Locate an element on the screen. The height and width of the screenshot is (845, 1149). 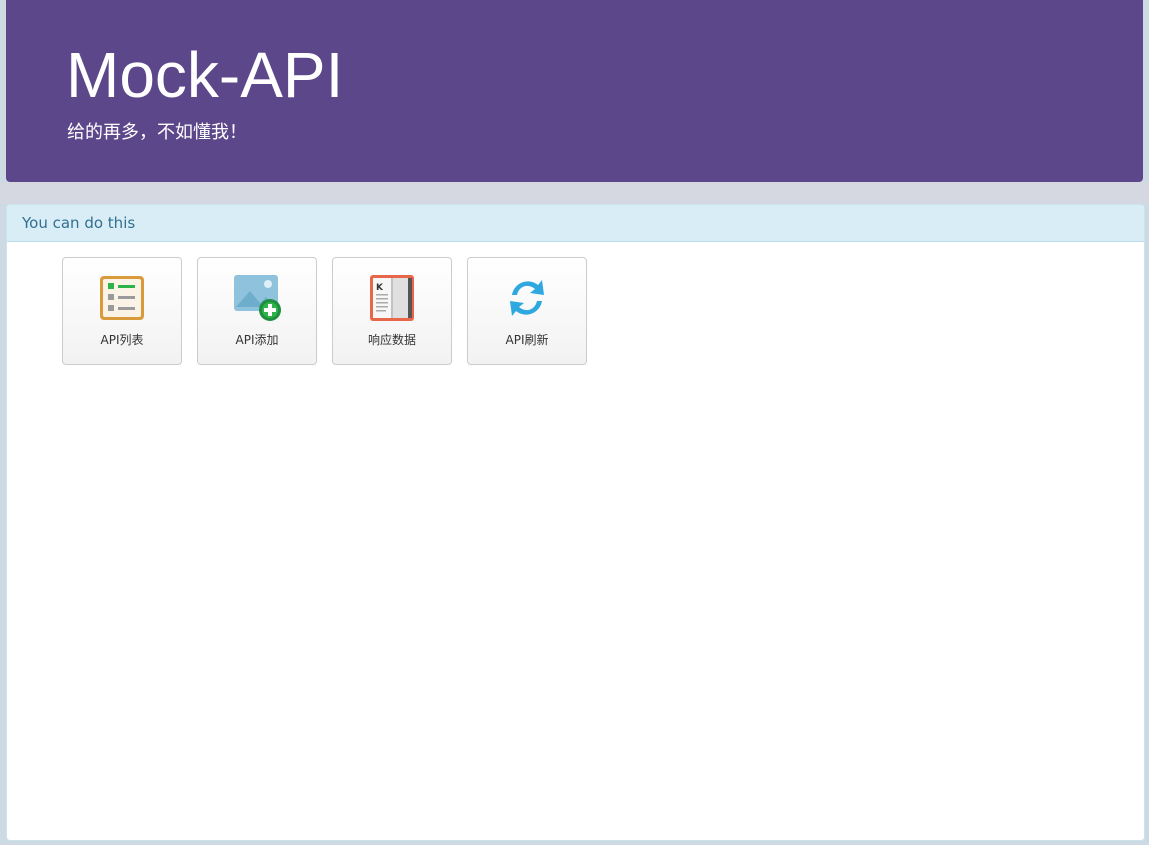
api-refresh-button: API刷新 is located at coordinates (527, 311).